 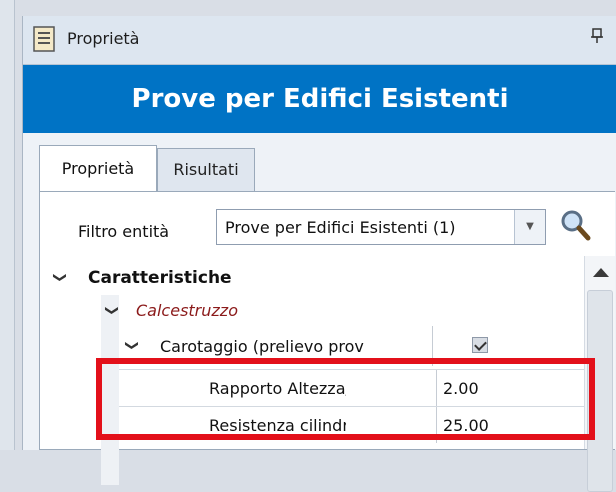 I want to click on panel-titlebar: Proprietà, so click(x=319, y=40).